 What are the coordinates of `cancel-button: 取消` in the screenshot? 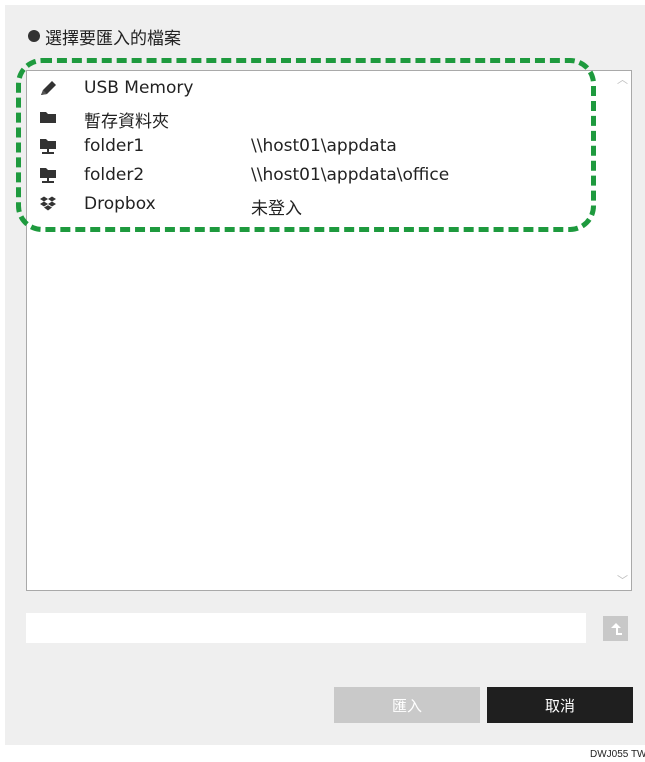 It's located at (560, 705).